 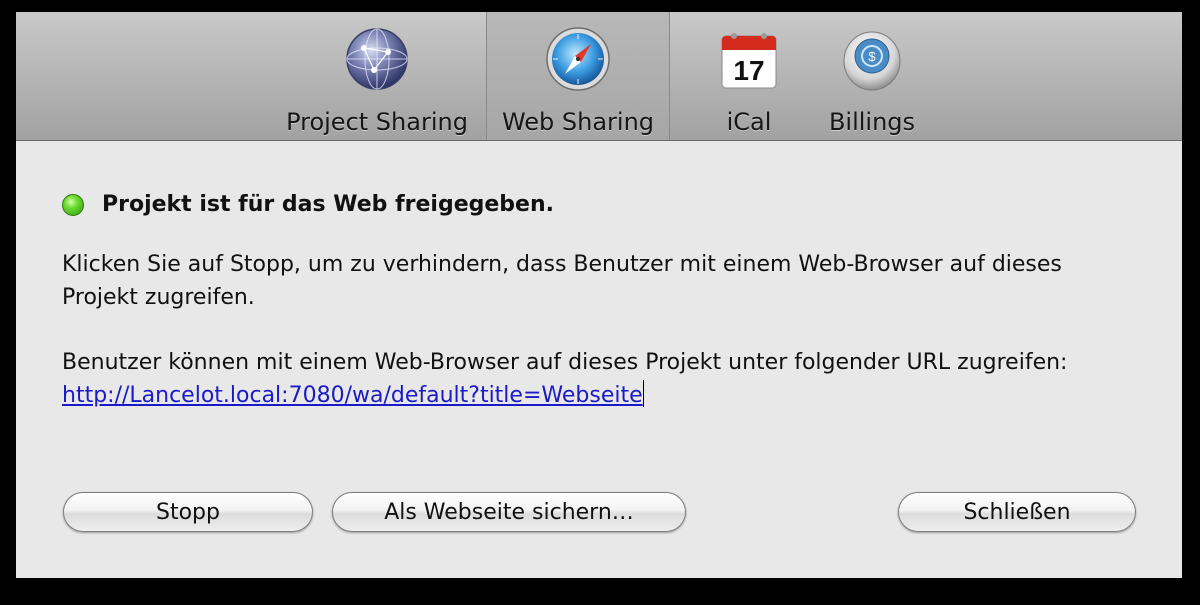 What do you see at coordinates (377, 122) in the screenshot?
I see `tab-label: Project Sharing` at bounding box center [377, 122].